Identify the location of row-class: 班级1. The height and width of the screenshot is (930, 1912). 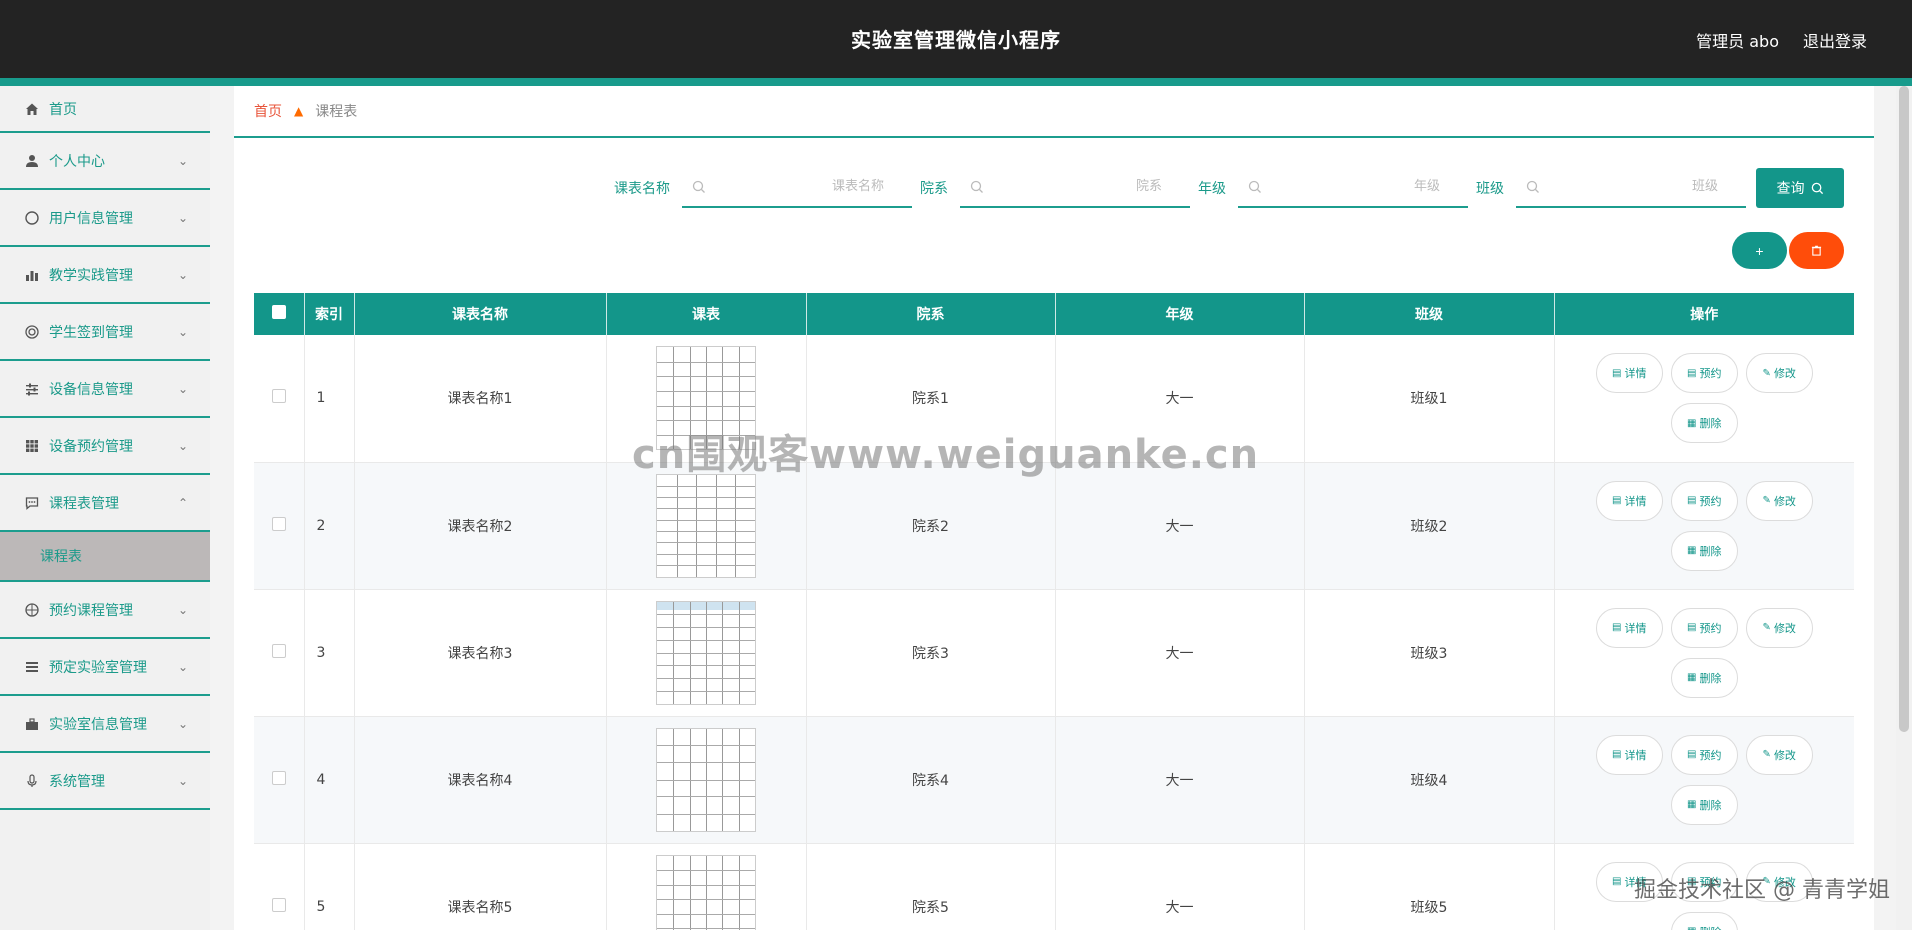
(1429, 399).